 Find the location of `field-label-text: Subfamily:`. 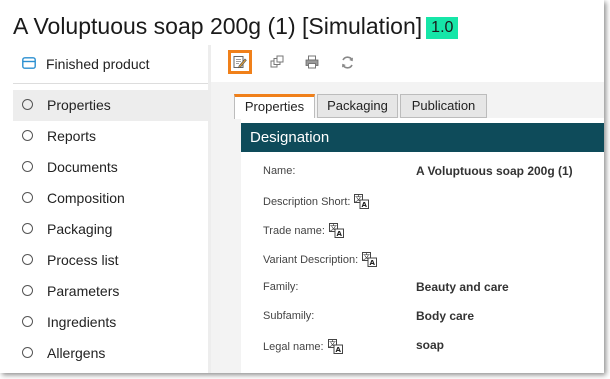

field-label-text: Subfamily: is located at coordinates (289, 316).